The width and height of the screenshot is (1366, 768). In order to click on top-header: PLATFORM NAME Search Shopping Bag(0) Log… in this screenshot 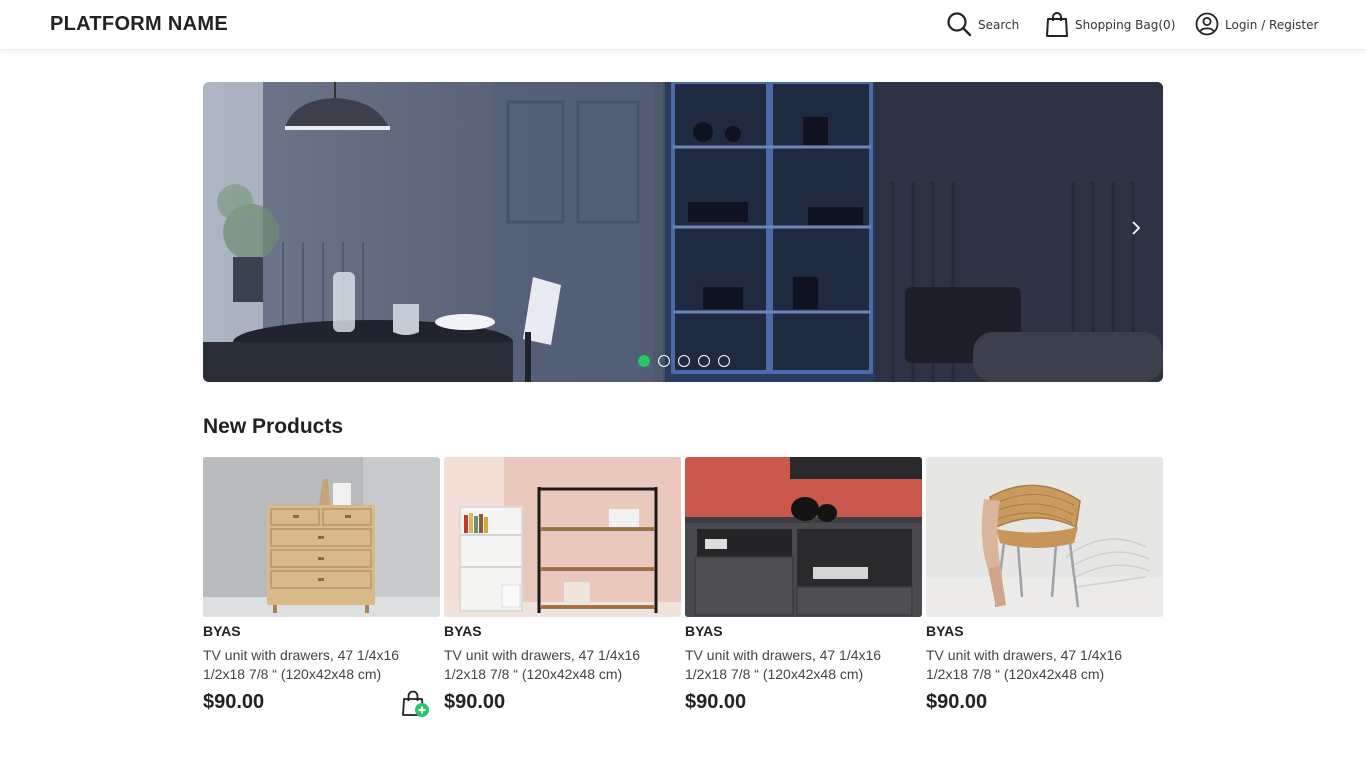, I will do `click(683, 25)`.